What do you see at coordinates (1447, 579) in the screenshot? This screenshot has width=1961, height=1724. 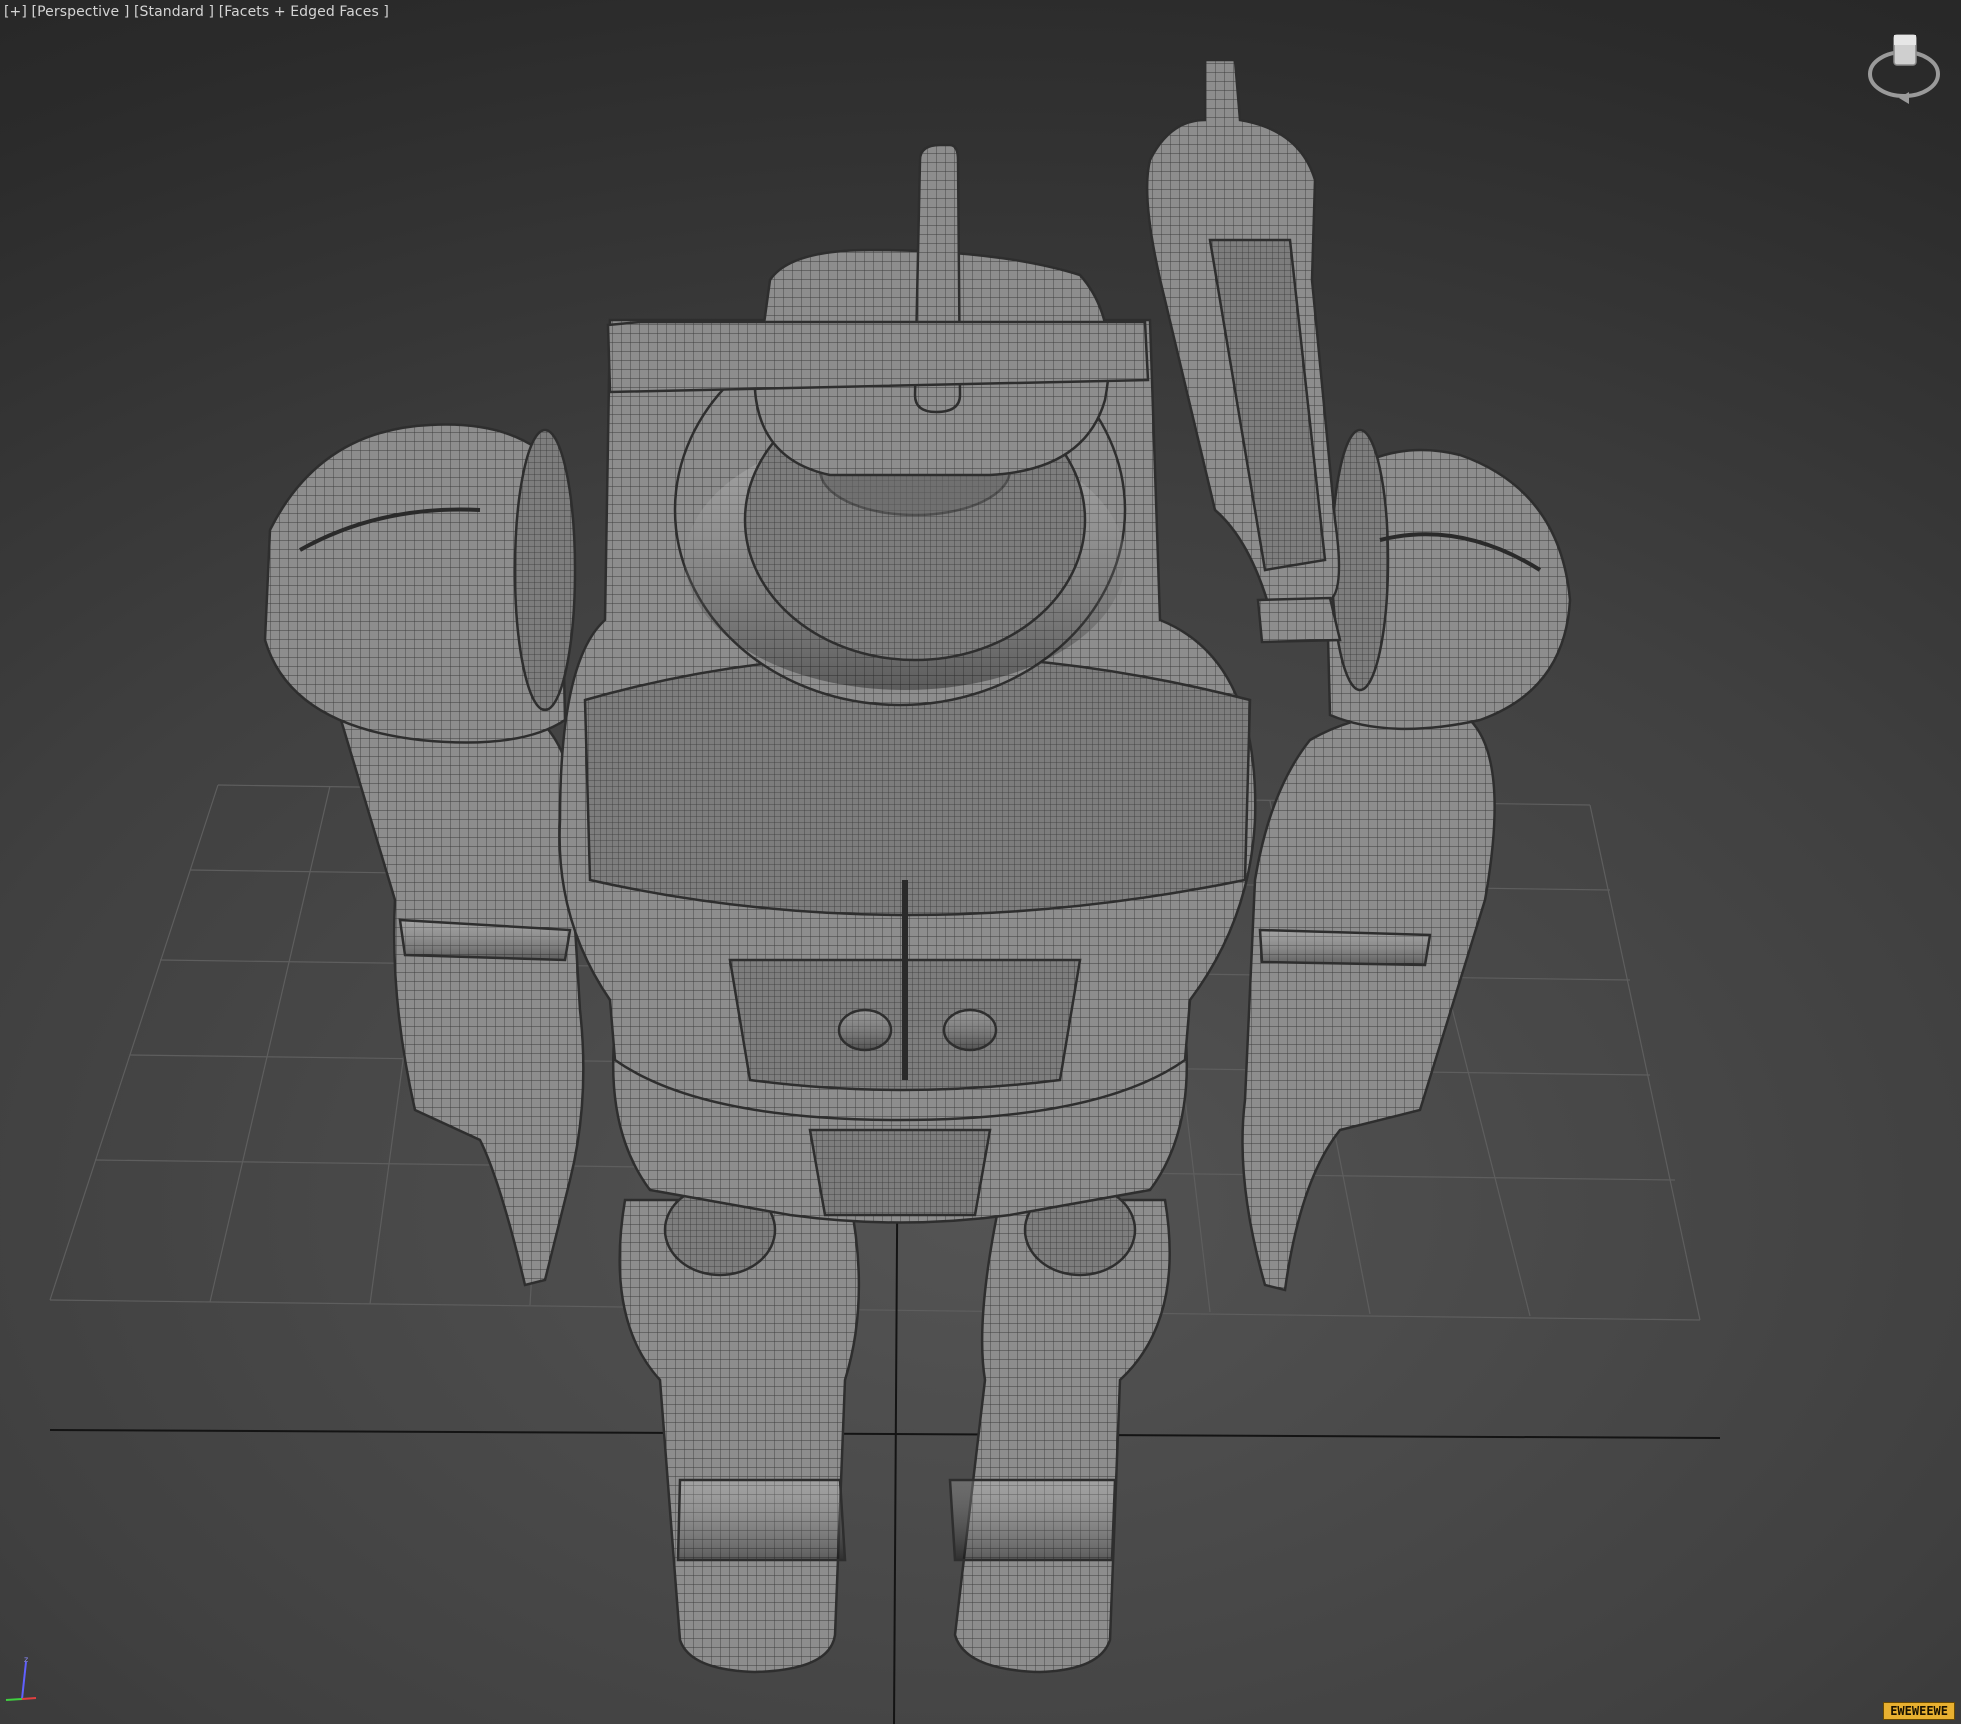 I see `right-shoulder-pad` at bounding box center [1447, 579].